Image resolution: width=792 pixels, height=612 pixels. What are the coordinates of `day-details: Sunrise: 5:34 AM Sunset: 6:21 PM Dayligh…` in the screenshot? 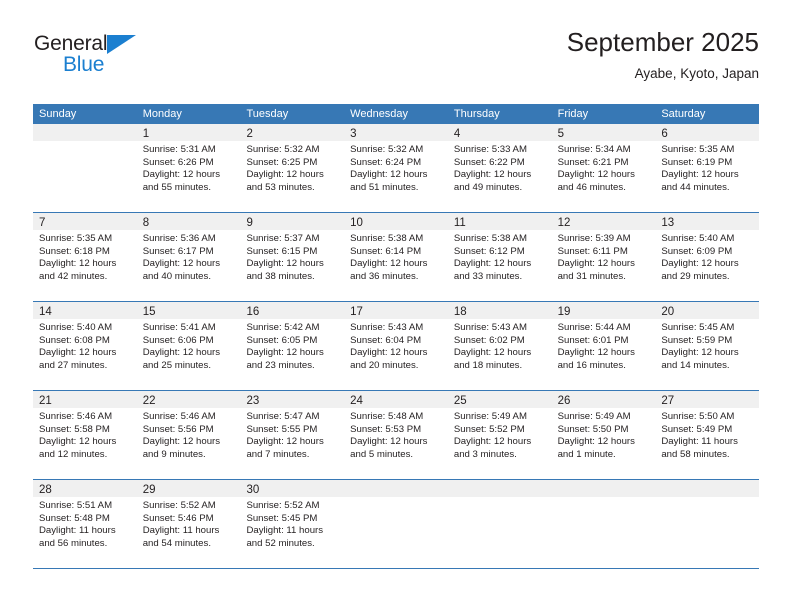 It's located at (604, 167).